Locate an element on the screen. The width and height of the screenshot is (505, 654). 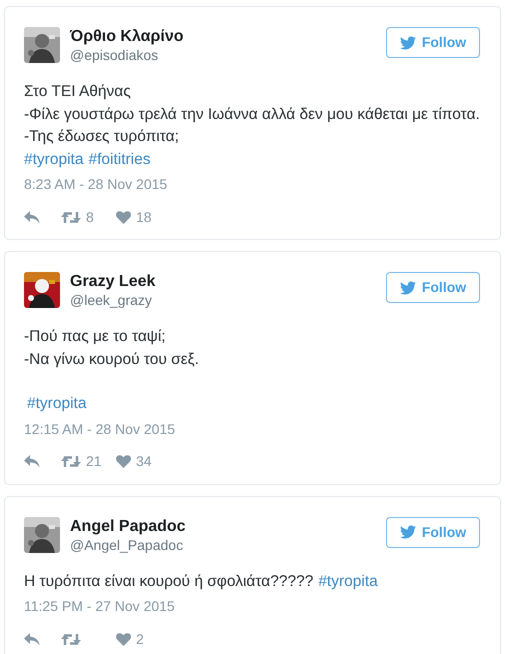
author-name: Angel Papadoc is located at coordinates (228, 526).